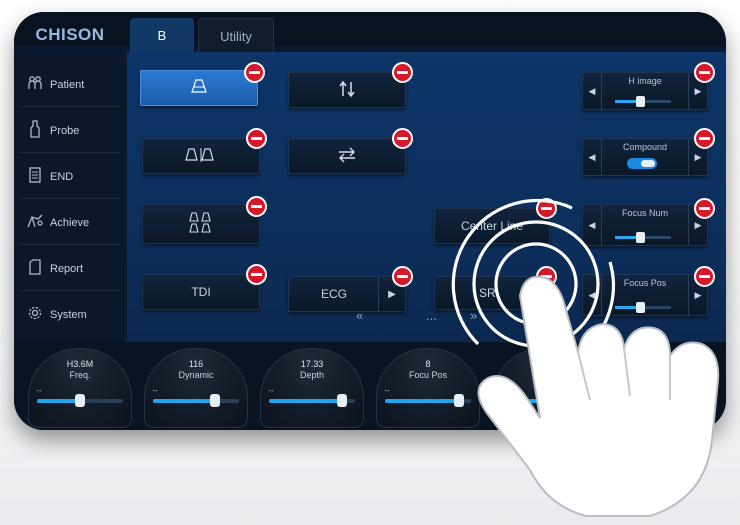 This screenshot has height=525, width=740. Describe the element at coordinates (522, 401) in the screenshot. I see `zoom-fill` at that location.